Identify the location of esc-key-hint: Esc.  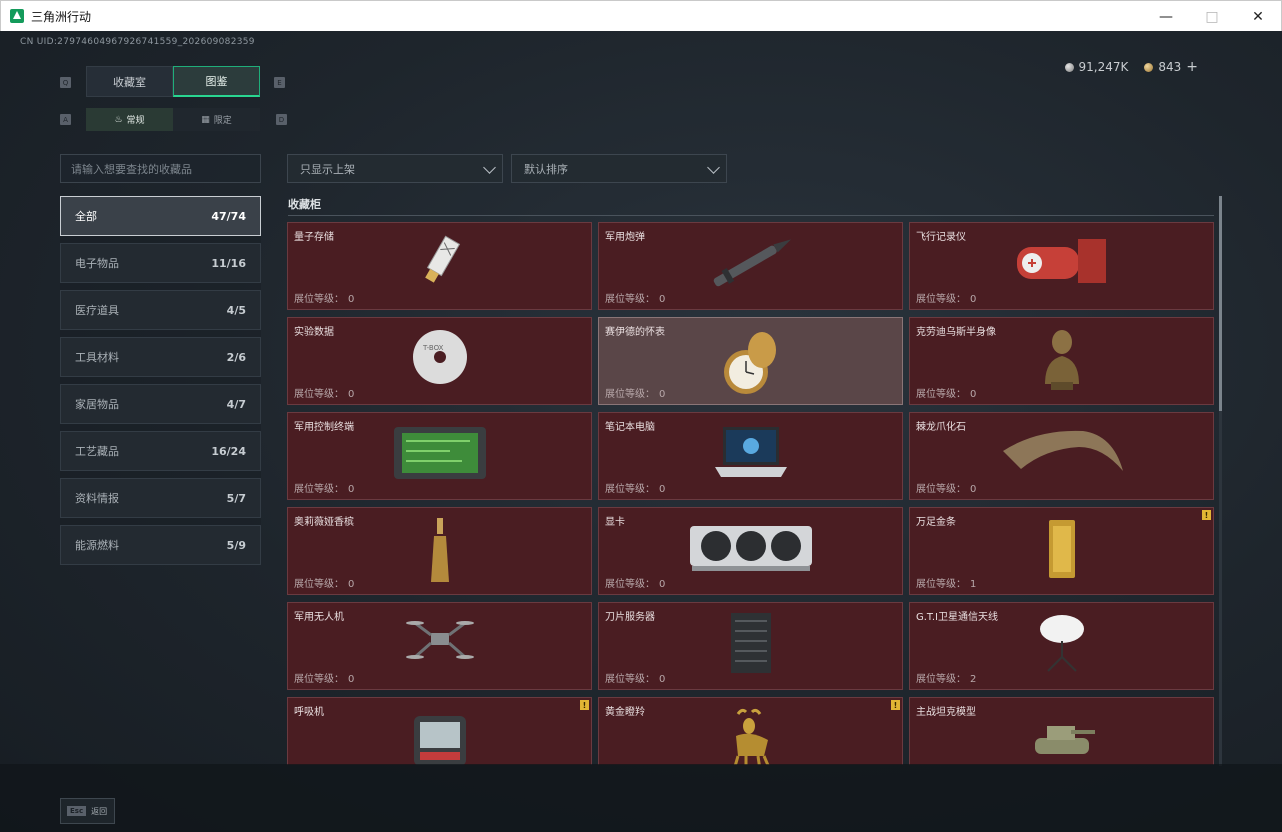
(77, 811).